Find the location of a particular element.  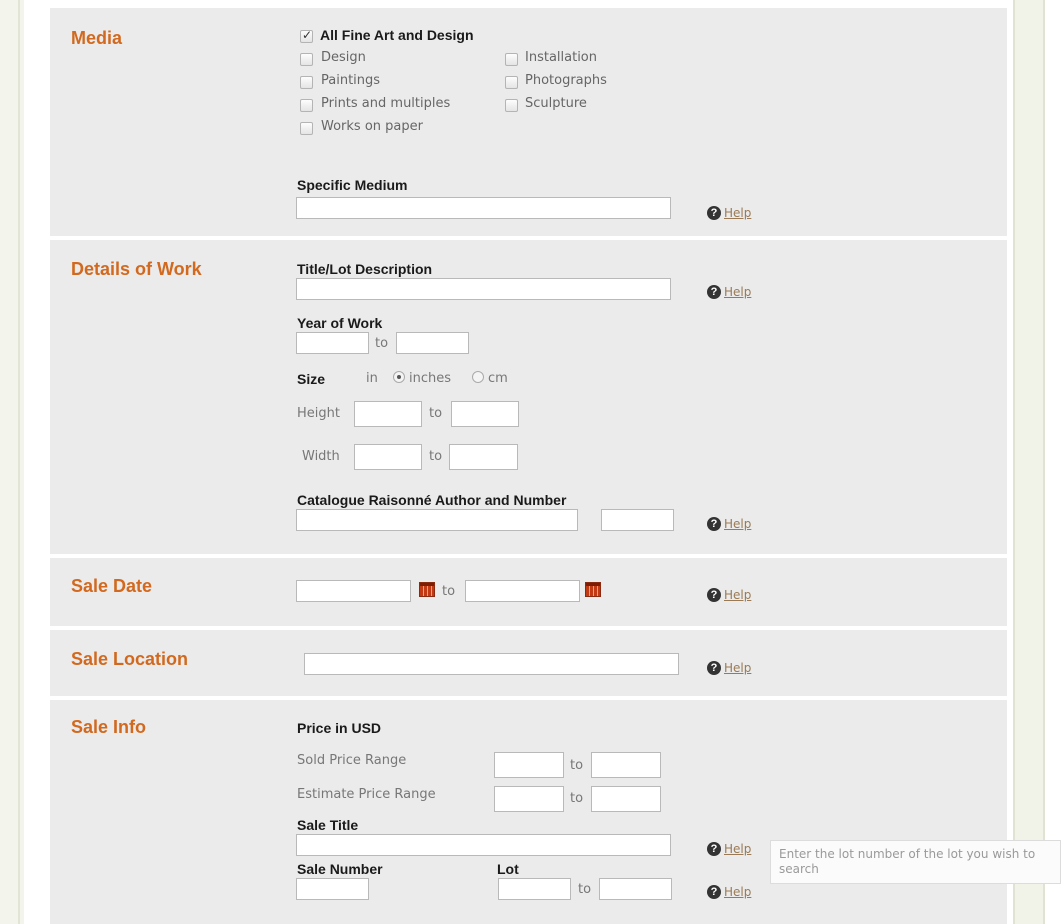

sale-title-help: ? Help is located at coordinates (729, 847).